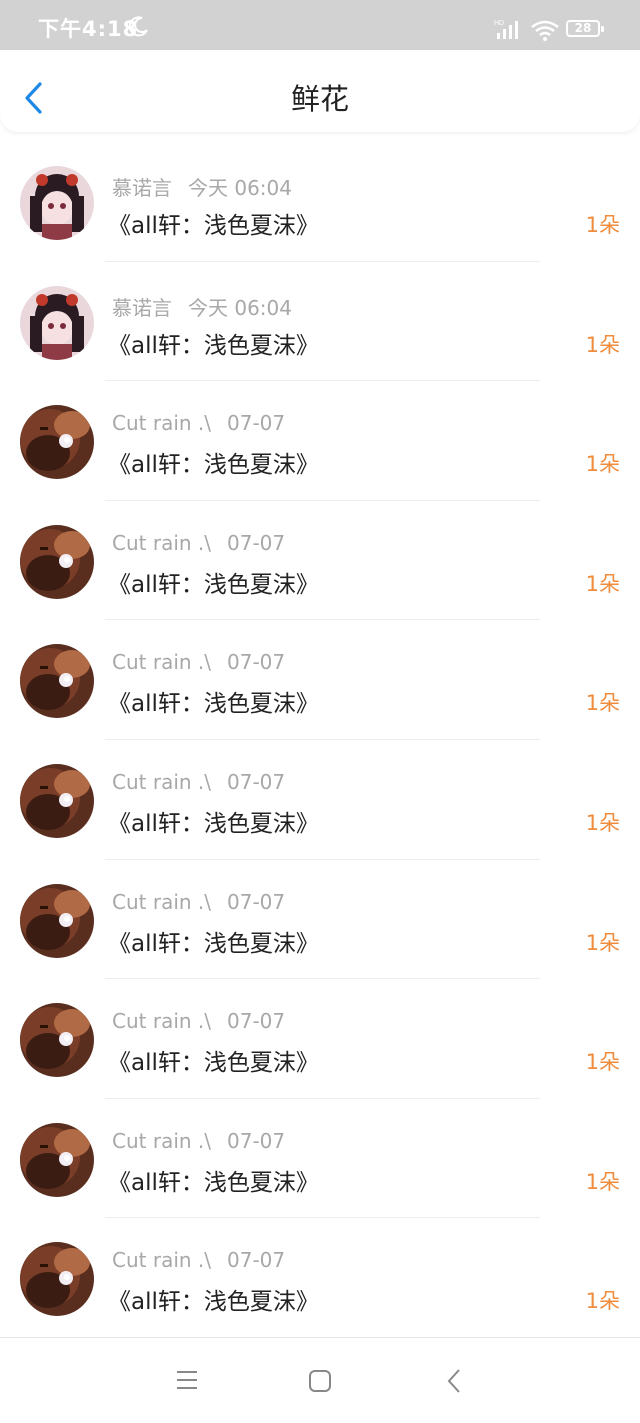 Image resolution: width=640 pixels, height=1423 pixels. I want to click on battery-level: 28, so click(583, 28).